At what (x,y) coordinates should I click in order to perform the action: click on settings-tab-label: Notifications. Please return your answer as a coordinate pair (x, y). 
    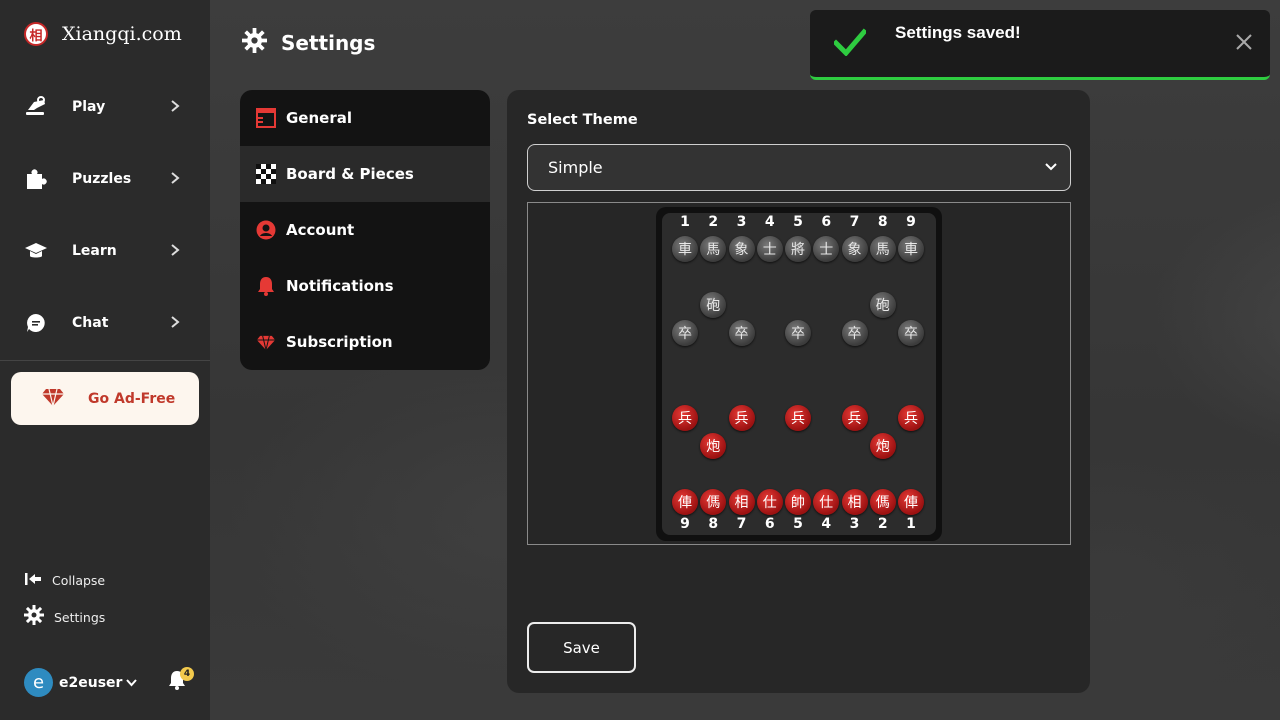
    Looking at the image, I should click on (340, 286).